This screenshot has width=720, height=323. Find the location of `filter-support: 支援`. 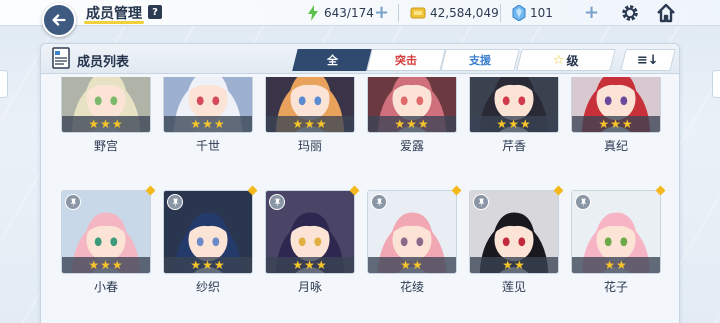

filter-support: 支援 is located at coordinates (480, 60).